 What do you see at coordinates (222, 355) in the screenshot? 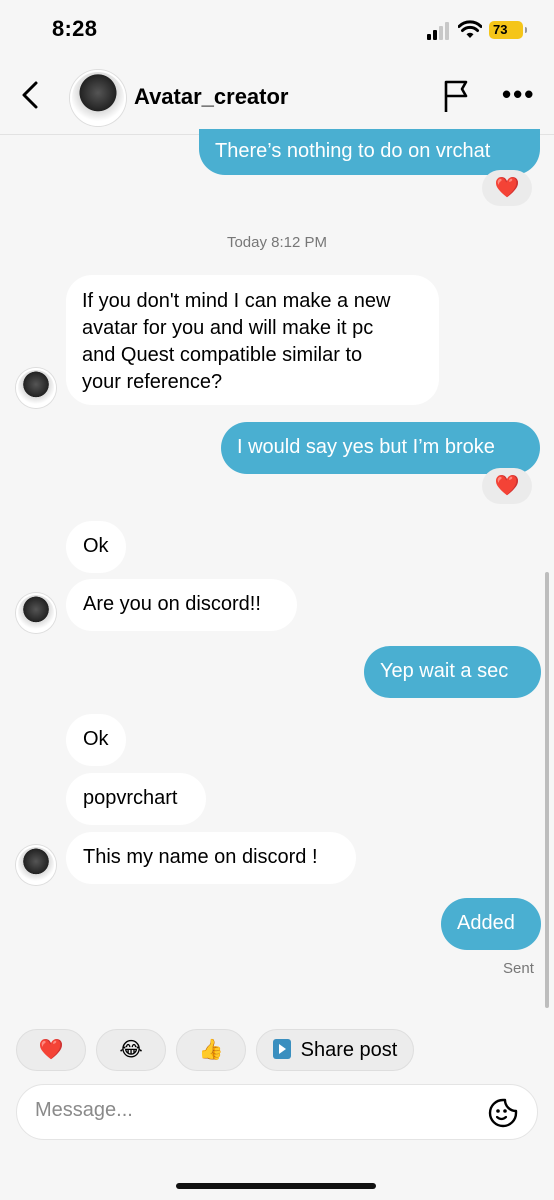
I see `message-line: and Quest compatible similar to` at bounding box center [222, 355].